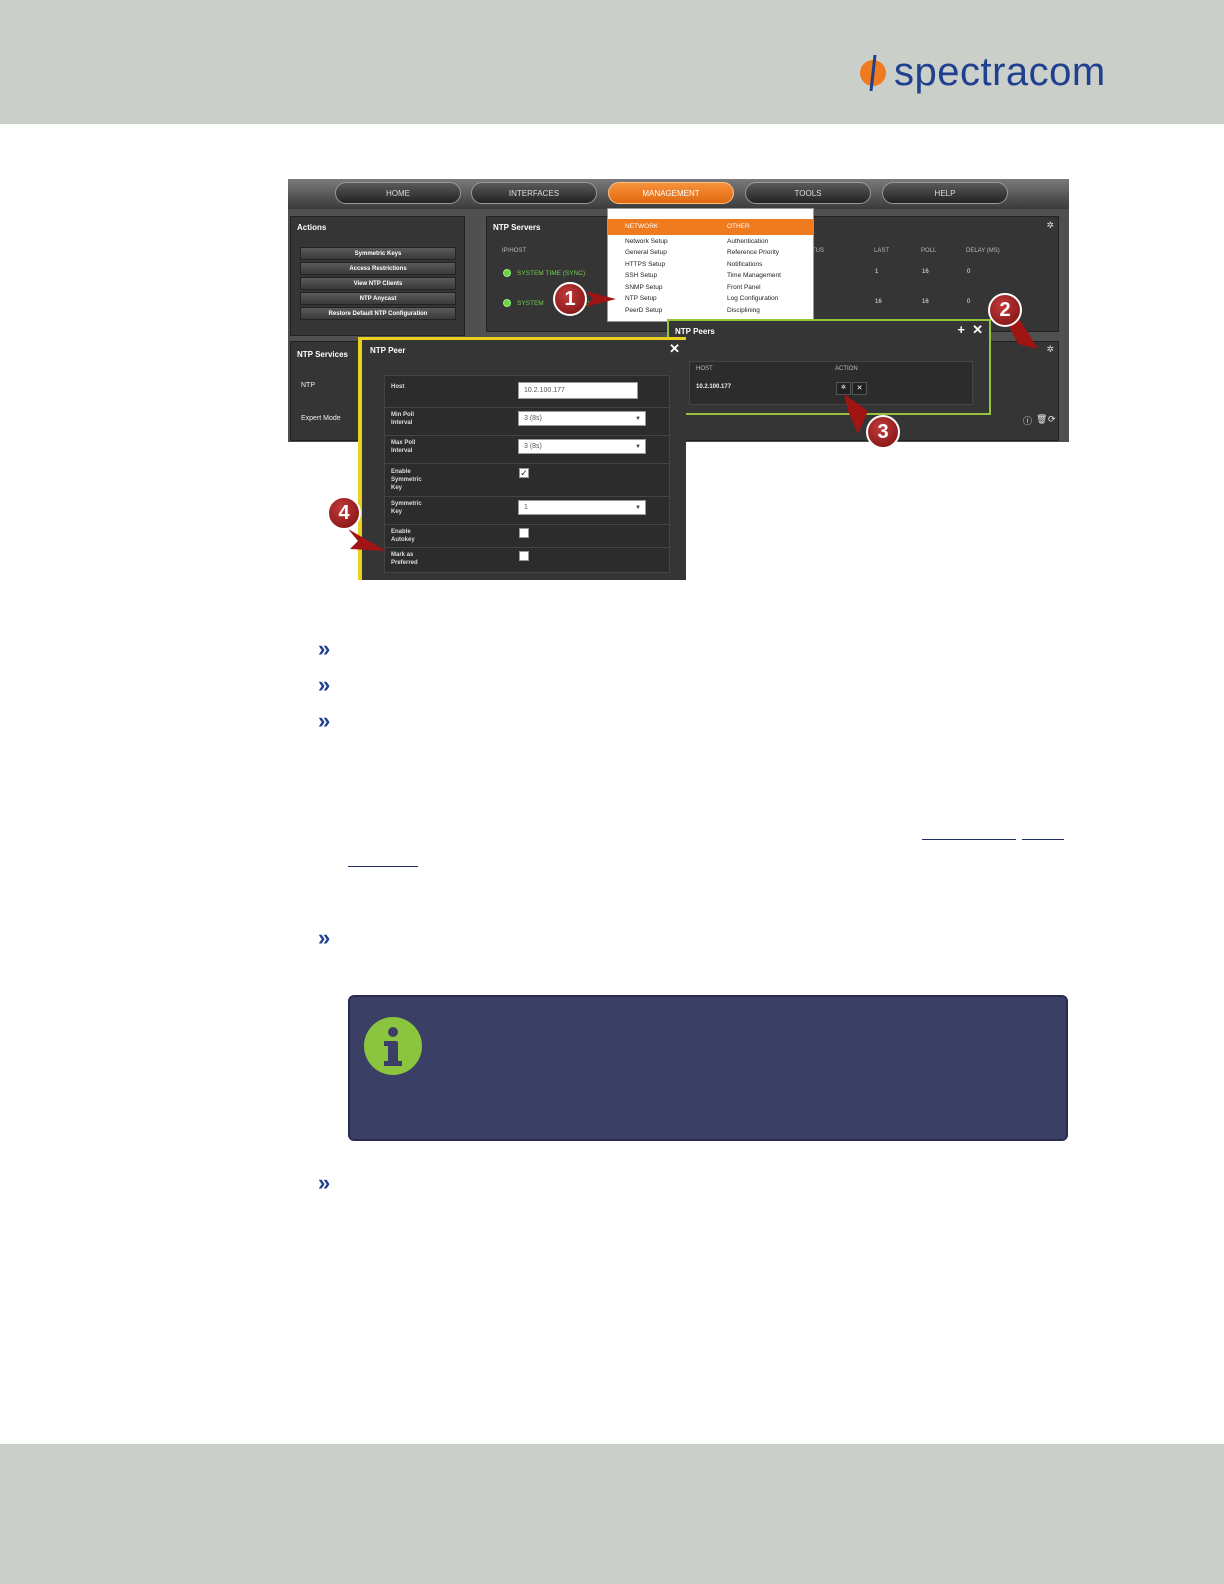 Image resolution: width=1224 pixels, height=1584 pixels. What do you see at coordinates (1005, 310) in the screenshot?
I see `callout-2: 2` at bounding box center [1005, 310].